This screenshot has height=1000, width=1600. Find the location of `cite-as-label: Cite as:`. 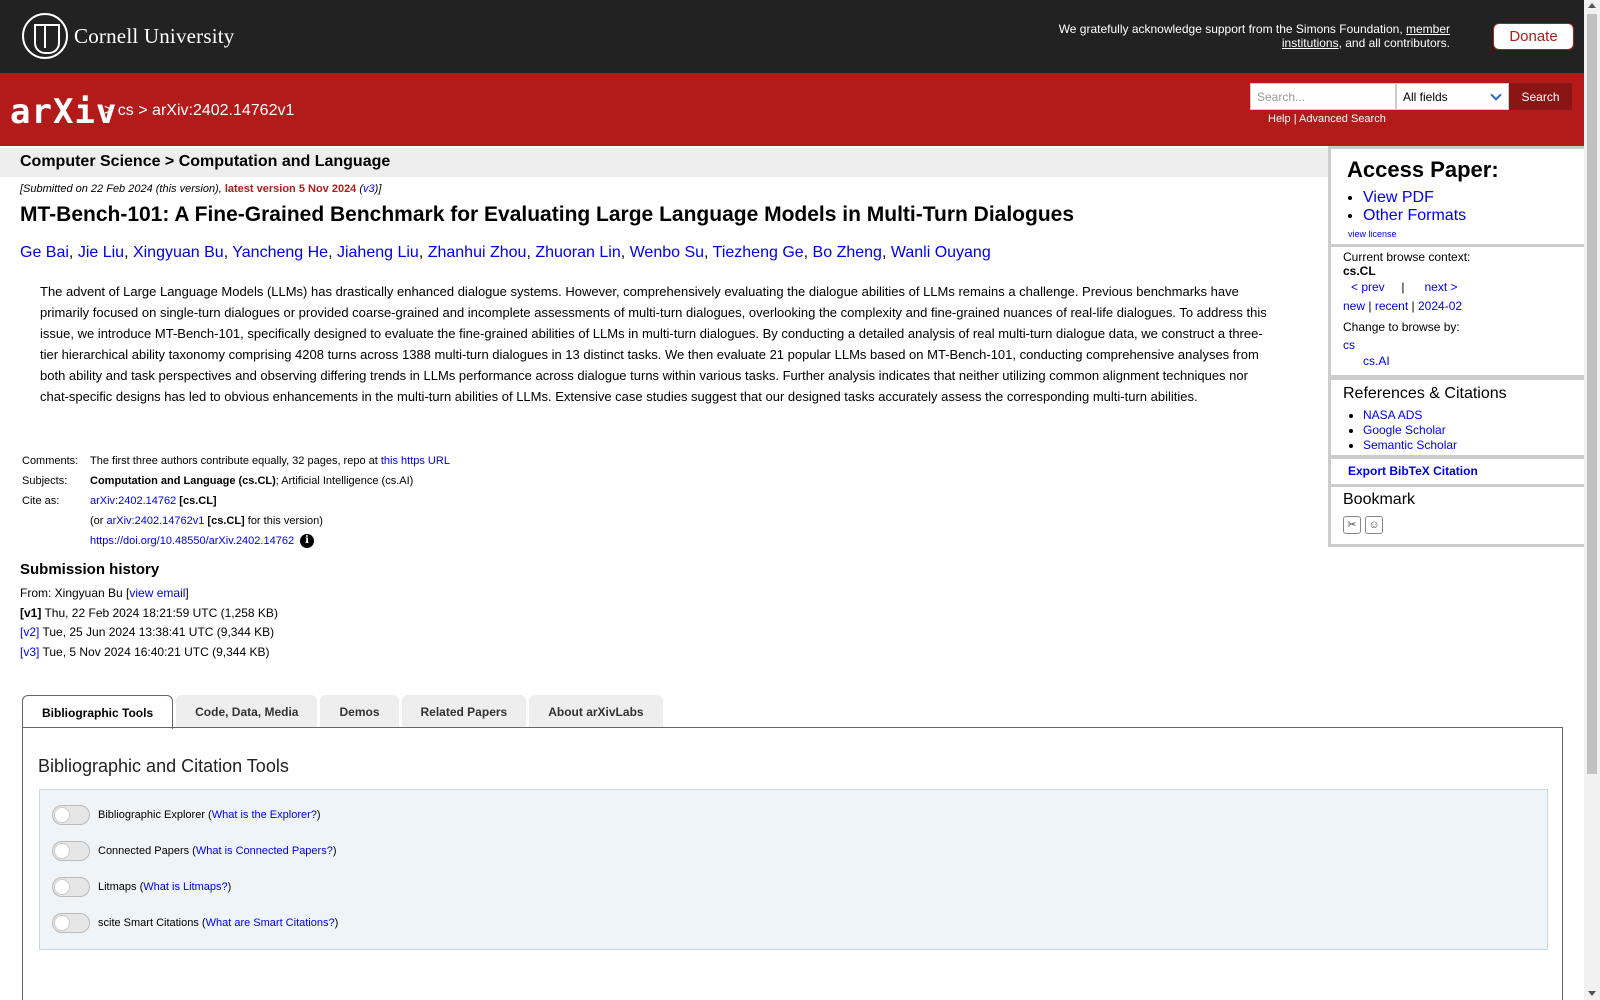

cite-as-label: Cite as: is located at coordinates (41, 501).